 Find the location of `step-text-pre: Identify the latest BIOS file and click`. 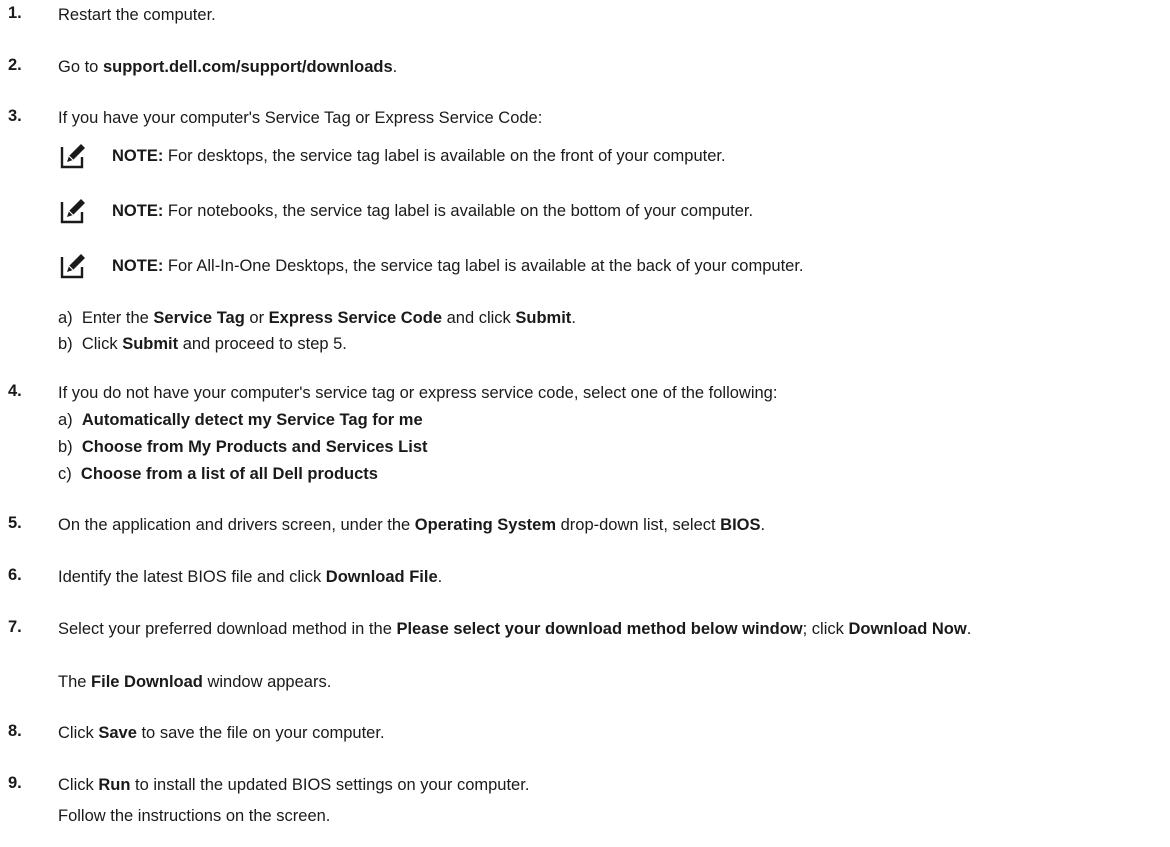

step-text-pre: Identify the latest BIOS file and click is located at coordinates (192, 577).